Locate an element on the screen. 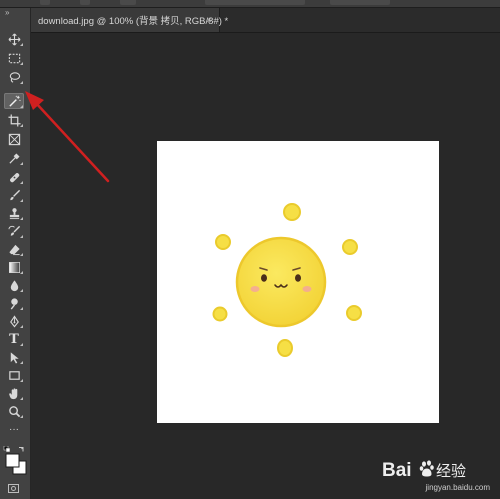 The width and height of the screenshot is (500, 499). eyedropper-icon is located at coordinates (14, 158).